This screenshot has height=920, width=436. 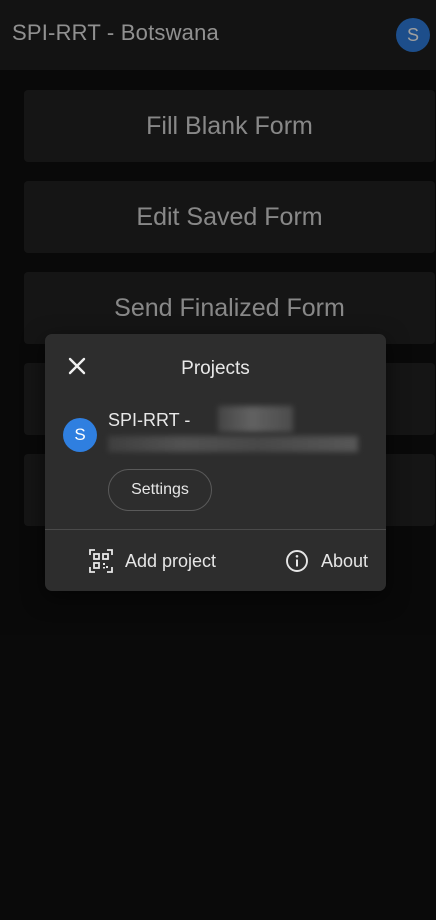 I want to click on about-button: About, so click(x=326, y=561).